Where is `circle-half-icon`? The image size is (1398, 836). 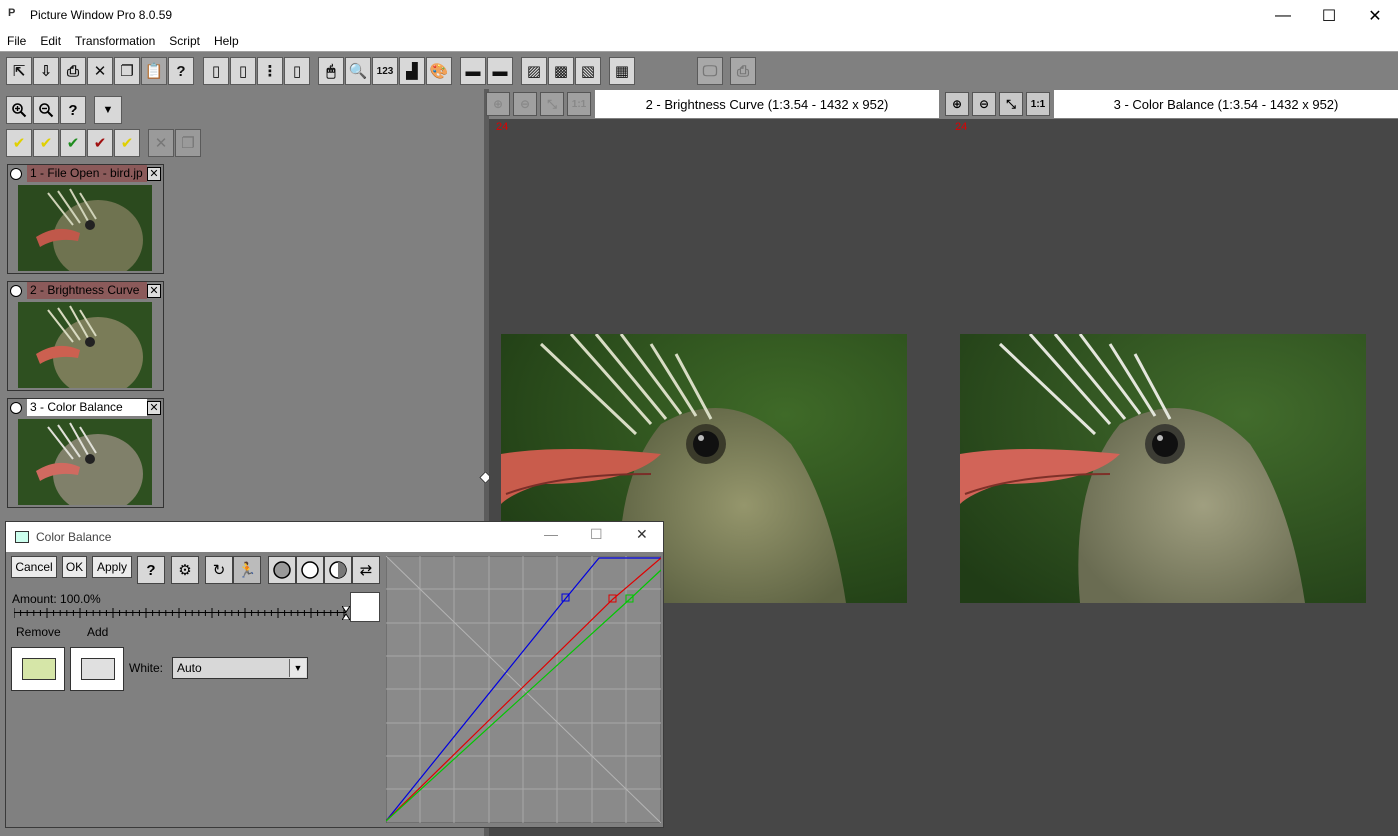
circle-half-icon is located at coordinates (338, 570).